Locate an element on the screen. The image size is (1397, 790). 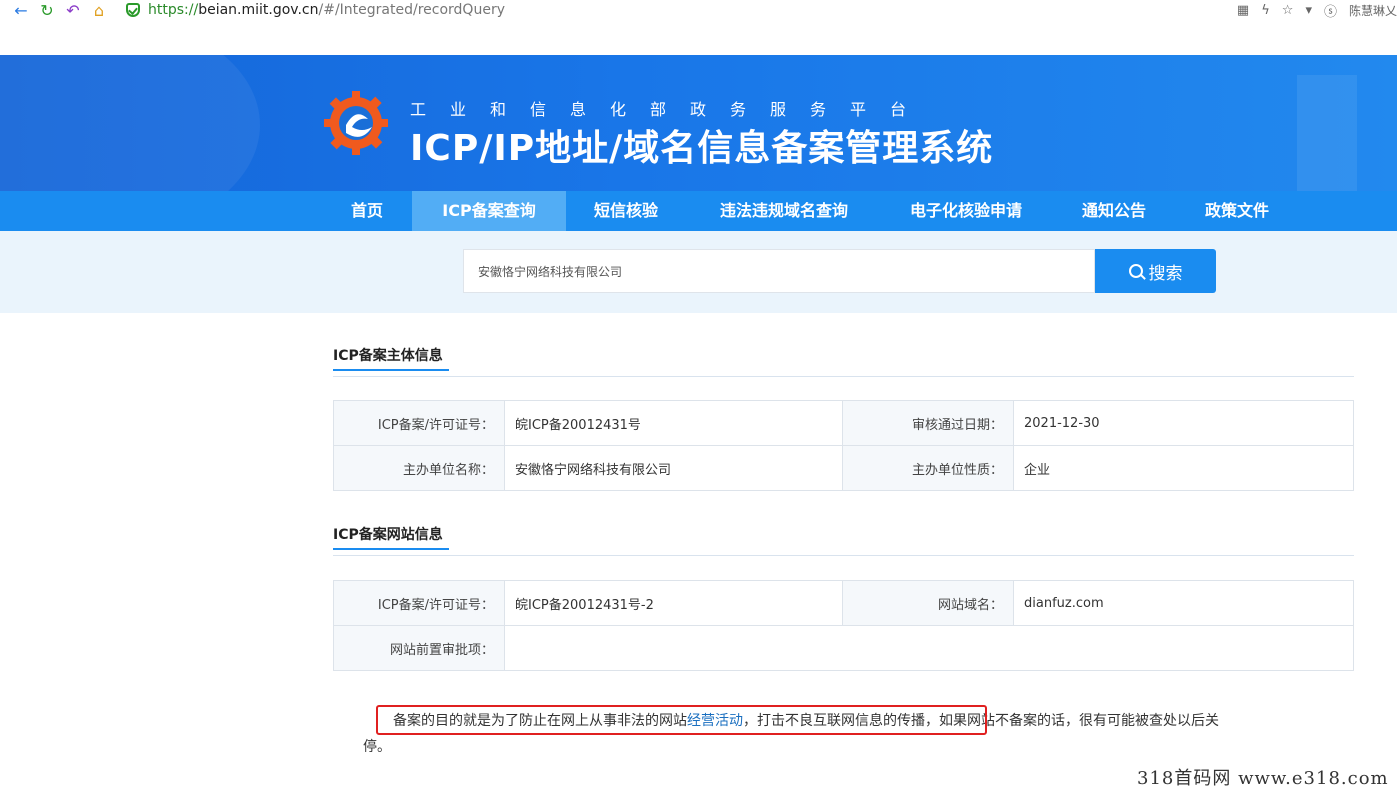
qr-code-icon: ▦ is located at coordinates (1243, 10).